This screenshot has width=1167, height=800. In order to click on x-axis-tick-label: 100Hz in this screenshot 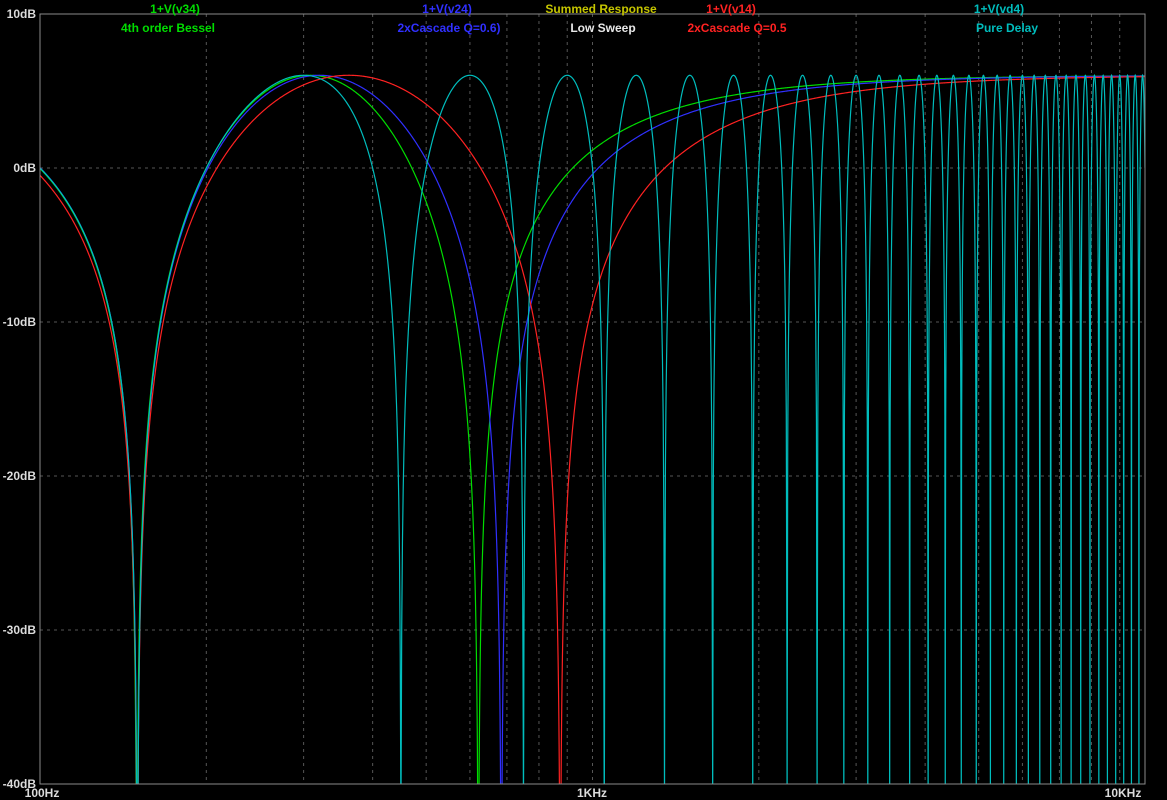, I will do `click(42, 793)`.